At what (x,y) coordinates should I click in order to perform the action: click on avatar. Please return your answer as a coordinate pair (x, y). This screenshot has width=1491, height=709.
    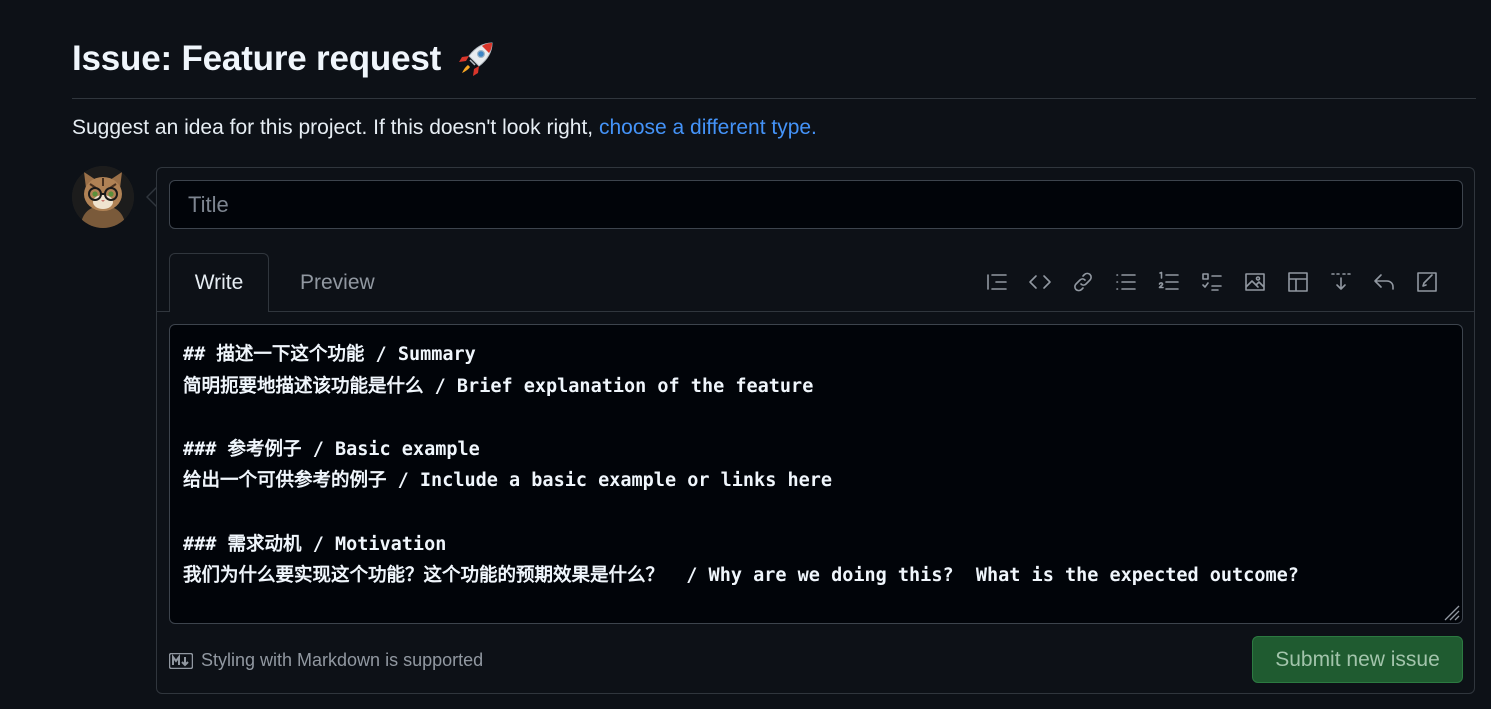
    Looking at the image, I should click on (103, 197).